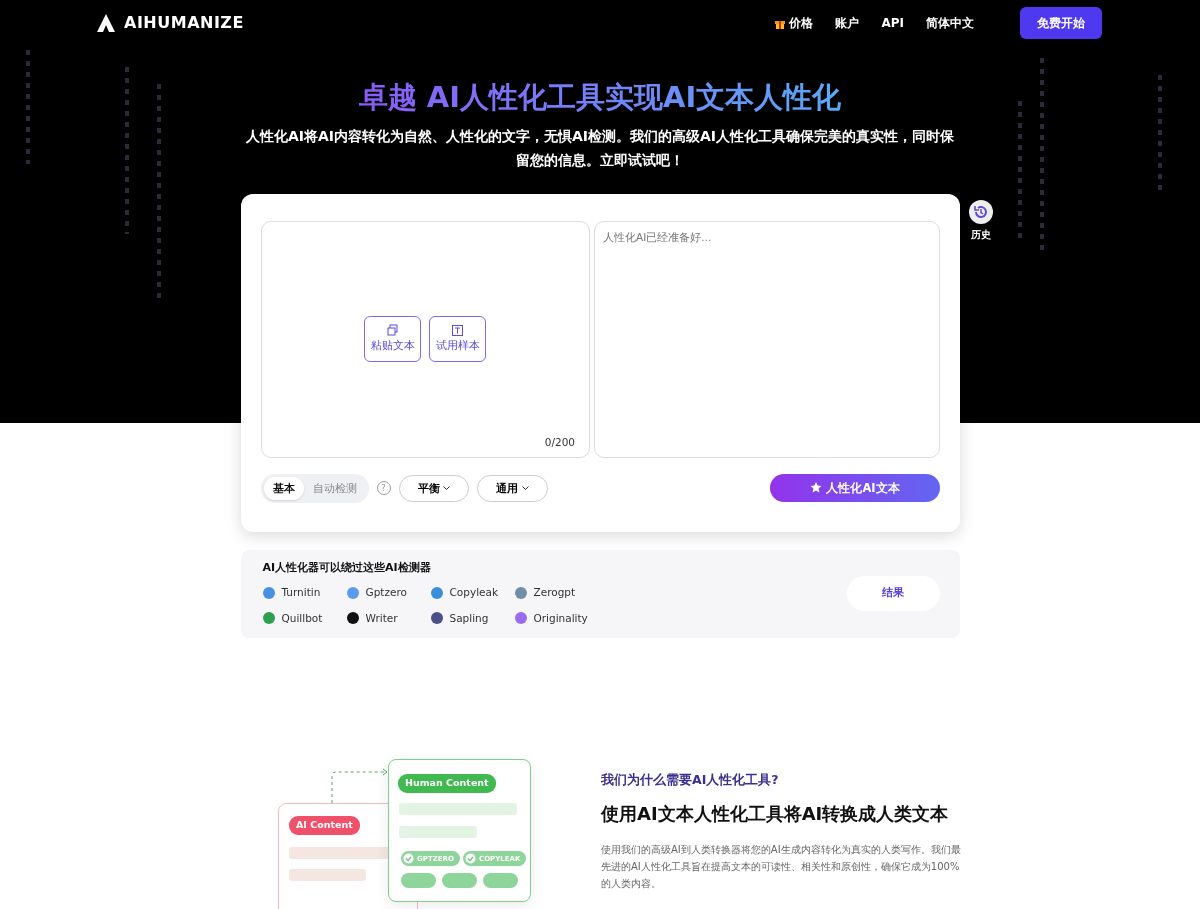  Describe the element at coordinates (447, 783) in the screenshot. I see `human-content-tag: Human Content` at that location.